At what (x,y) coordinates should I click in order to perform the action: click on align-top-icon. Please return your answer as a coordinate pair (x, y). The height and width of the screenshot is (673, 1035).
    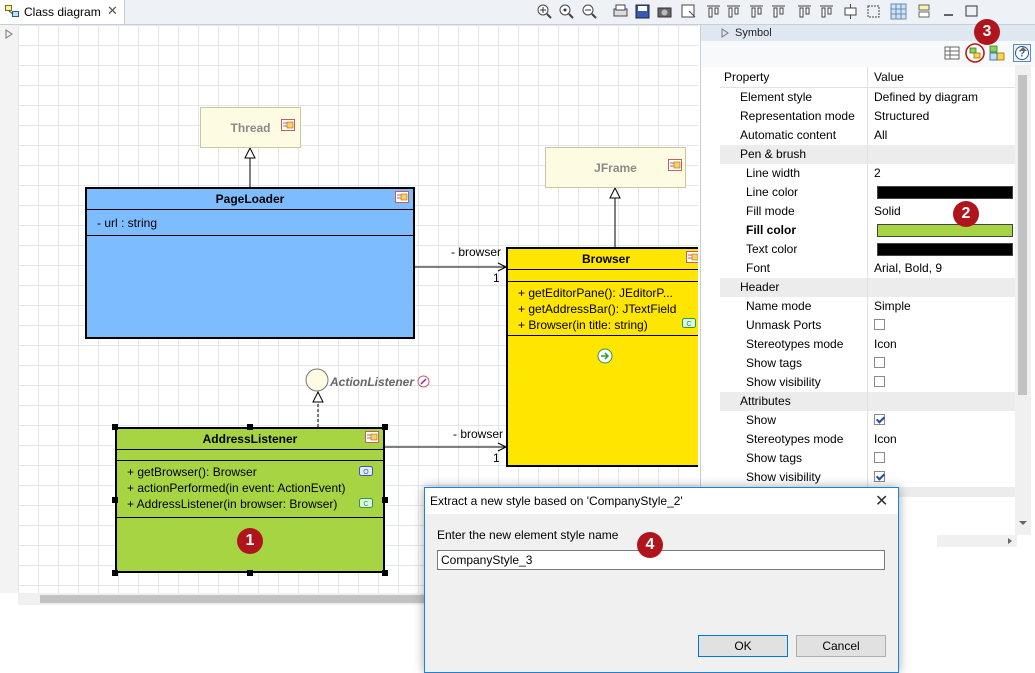
    Looking at the image, I should click on (713, 11).